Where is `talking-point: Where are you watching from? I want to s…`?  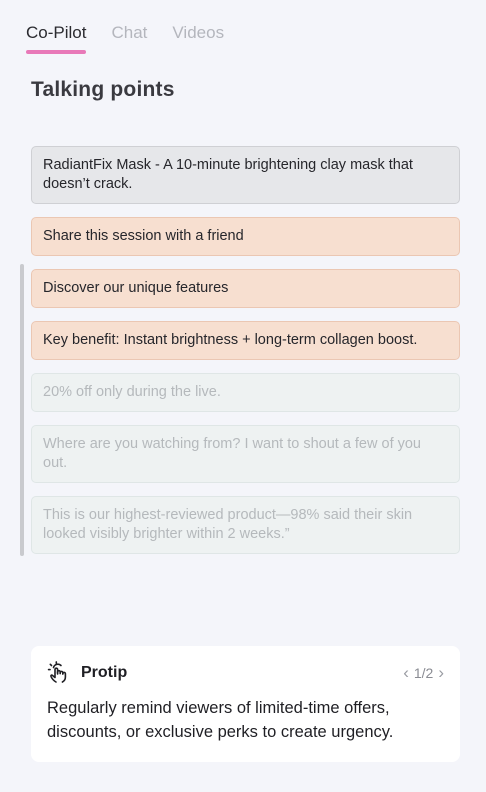 talking-point: Where are you watching from? I want to s… is located at coordinates (245, 454).